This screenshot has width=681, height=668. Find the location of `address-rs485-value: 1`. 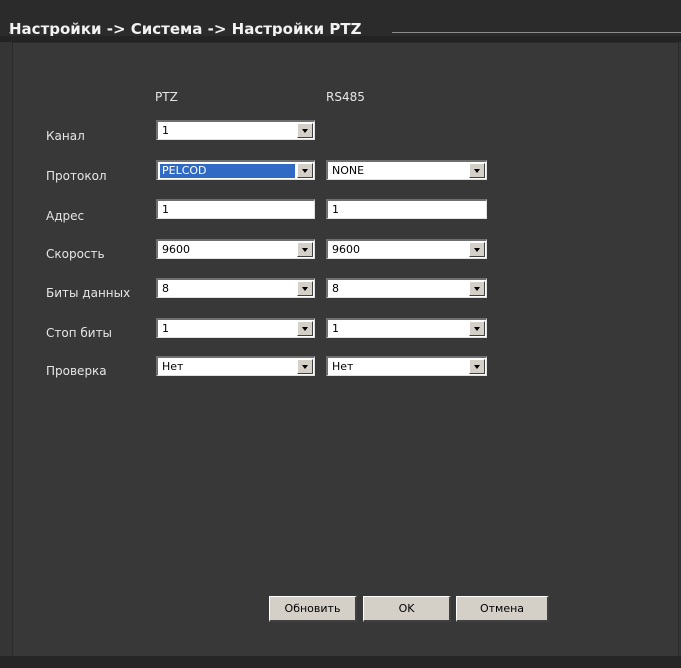

address-rs485-value: 1 is located at coordinates (335, 209).